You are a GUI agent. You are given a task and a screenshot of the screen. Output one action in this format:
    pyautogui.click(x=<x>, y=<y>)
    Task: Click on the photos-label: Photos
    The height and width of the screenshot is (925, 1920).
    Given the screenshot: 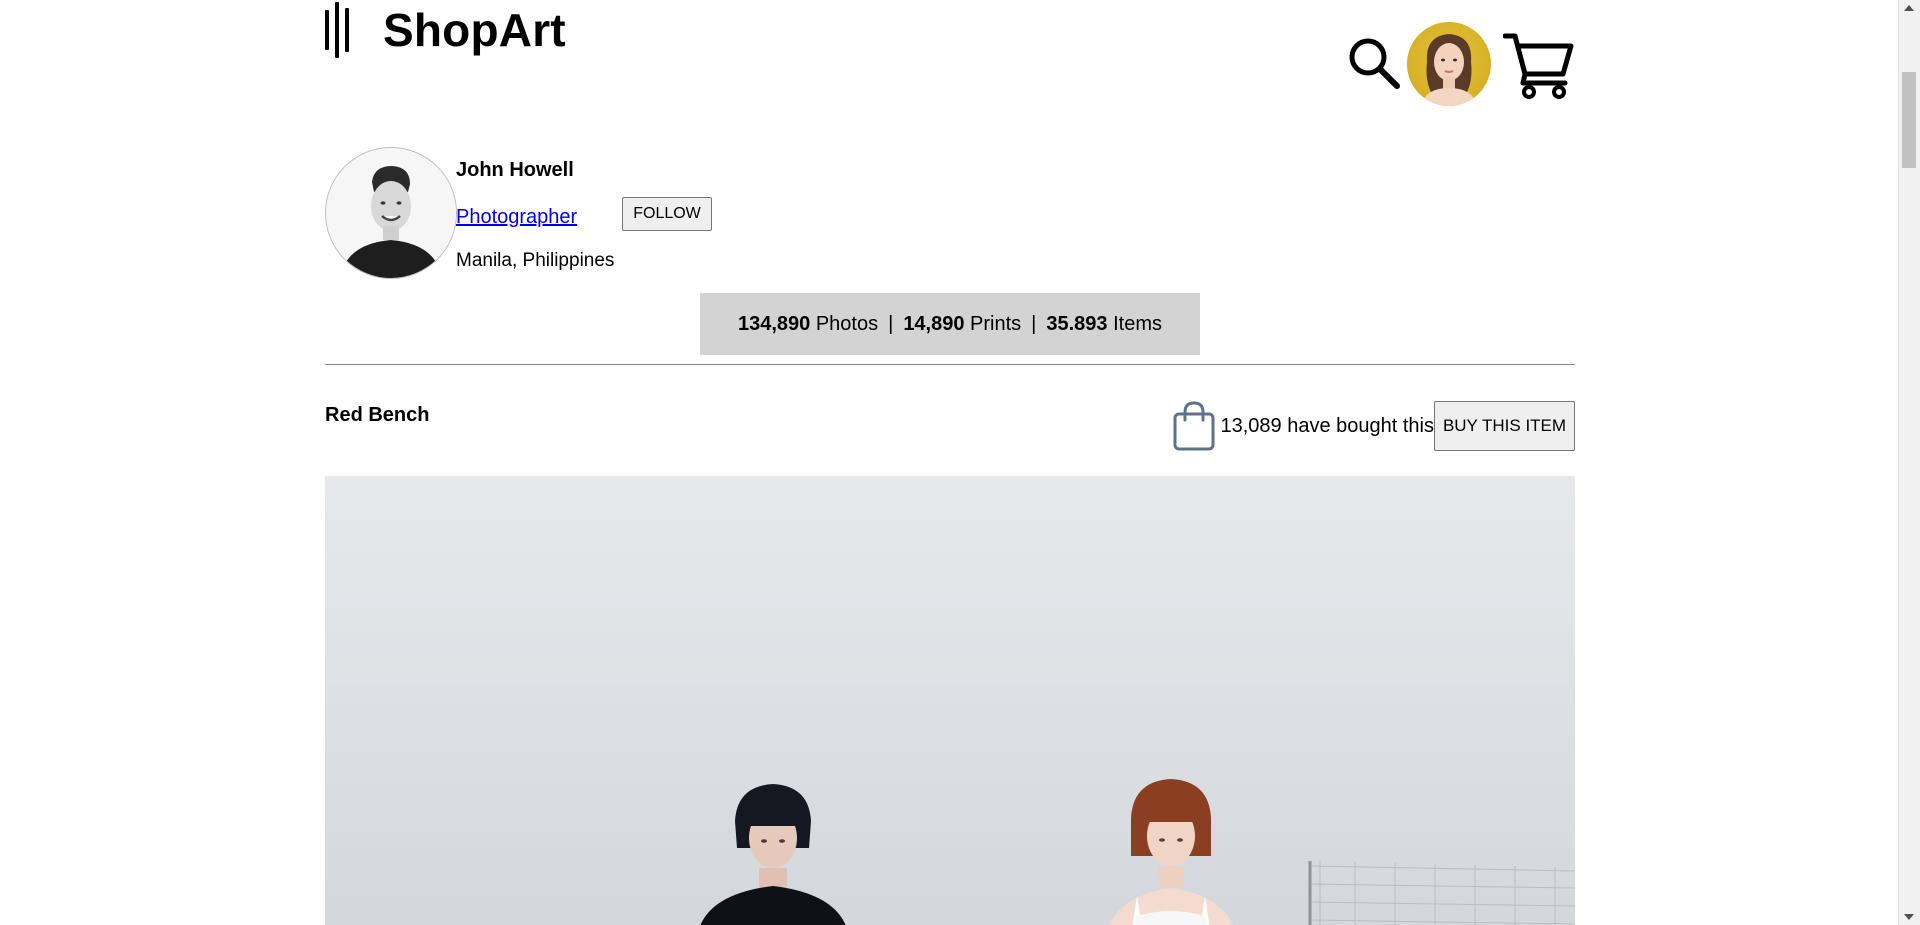 What is the action you would take?
    pyautogui.click(x=847, y=323)
    